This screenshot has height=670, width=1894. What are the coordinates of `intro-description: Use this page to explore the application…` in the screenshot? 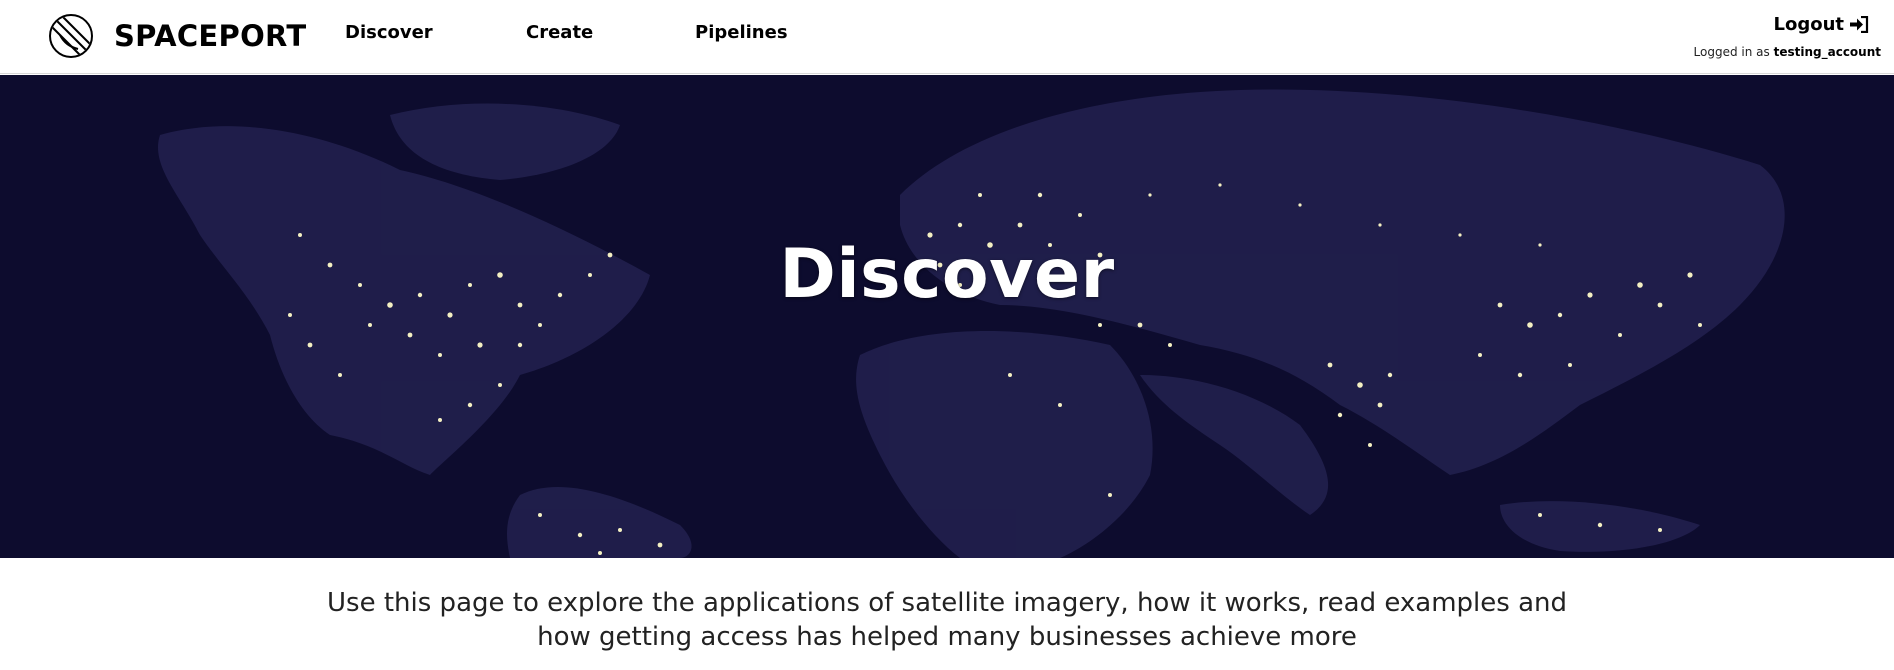 It's located at (947, 620).